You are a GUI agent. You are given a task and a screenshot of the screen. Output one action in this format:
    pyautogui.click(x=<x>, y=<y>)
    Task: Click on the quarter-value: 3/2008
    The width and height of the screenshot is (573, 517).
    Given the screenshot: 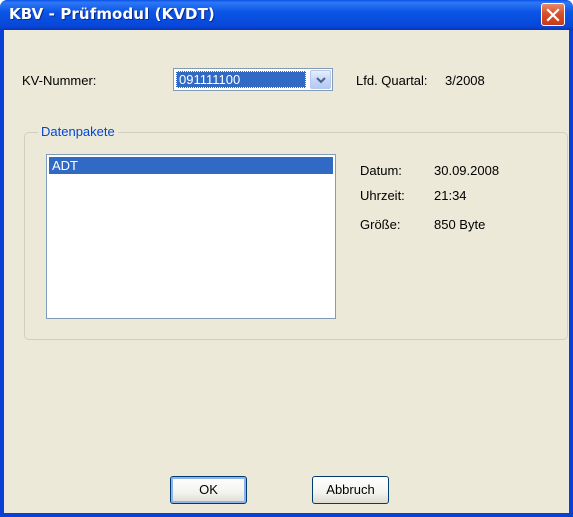 What is the action you would take?
    pyautogui.click(x=465, y=80)
    